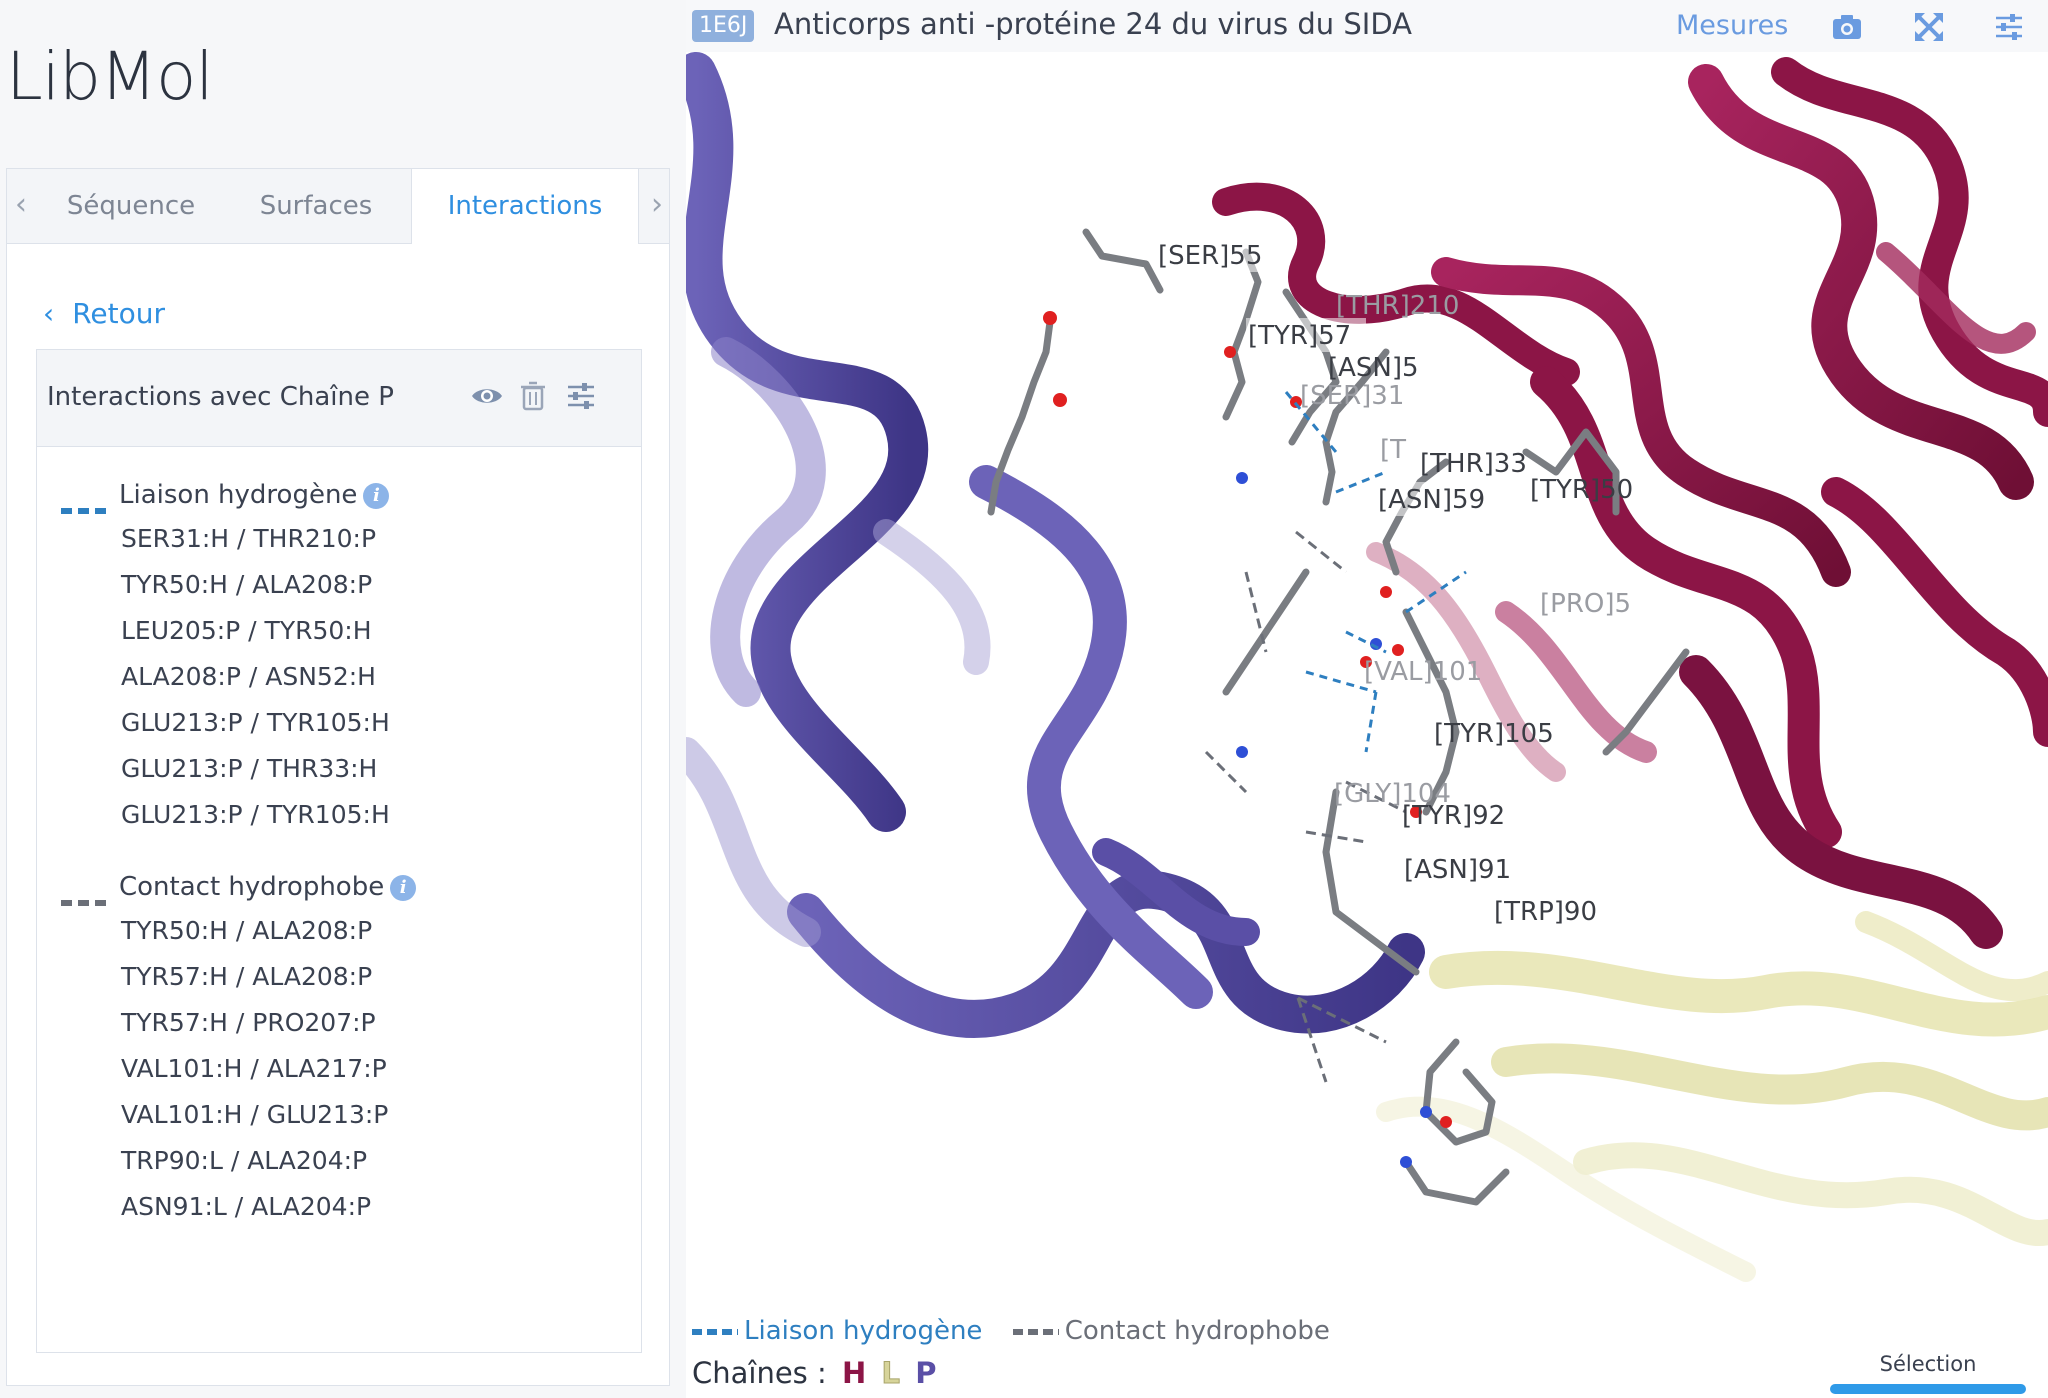 The height and width of the screenshot is (1398, 2048). What do you see at coordinates (891, 1373) in the screenshot?
I see `chain-l-toggle: L` at bounding box center [891, 1373].